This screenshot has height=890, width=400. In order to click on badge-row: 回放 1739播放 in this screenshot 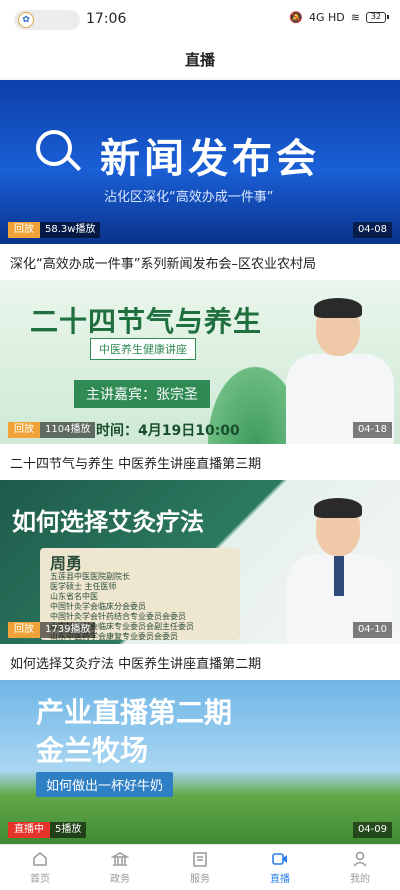, I will do `click(52, 630)`.